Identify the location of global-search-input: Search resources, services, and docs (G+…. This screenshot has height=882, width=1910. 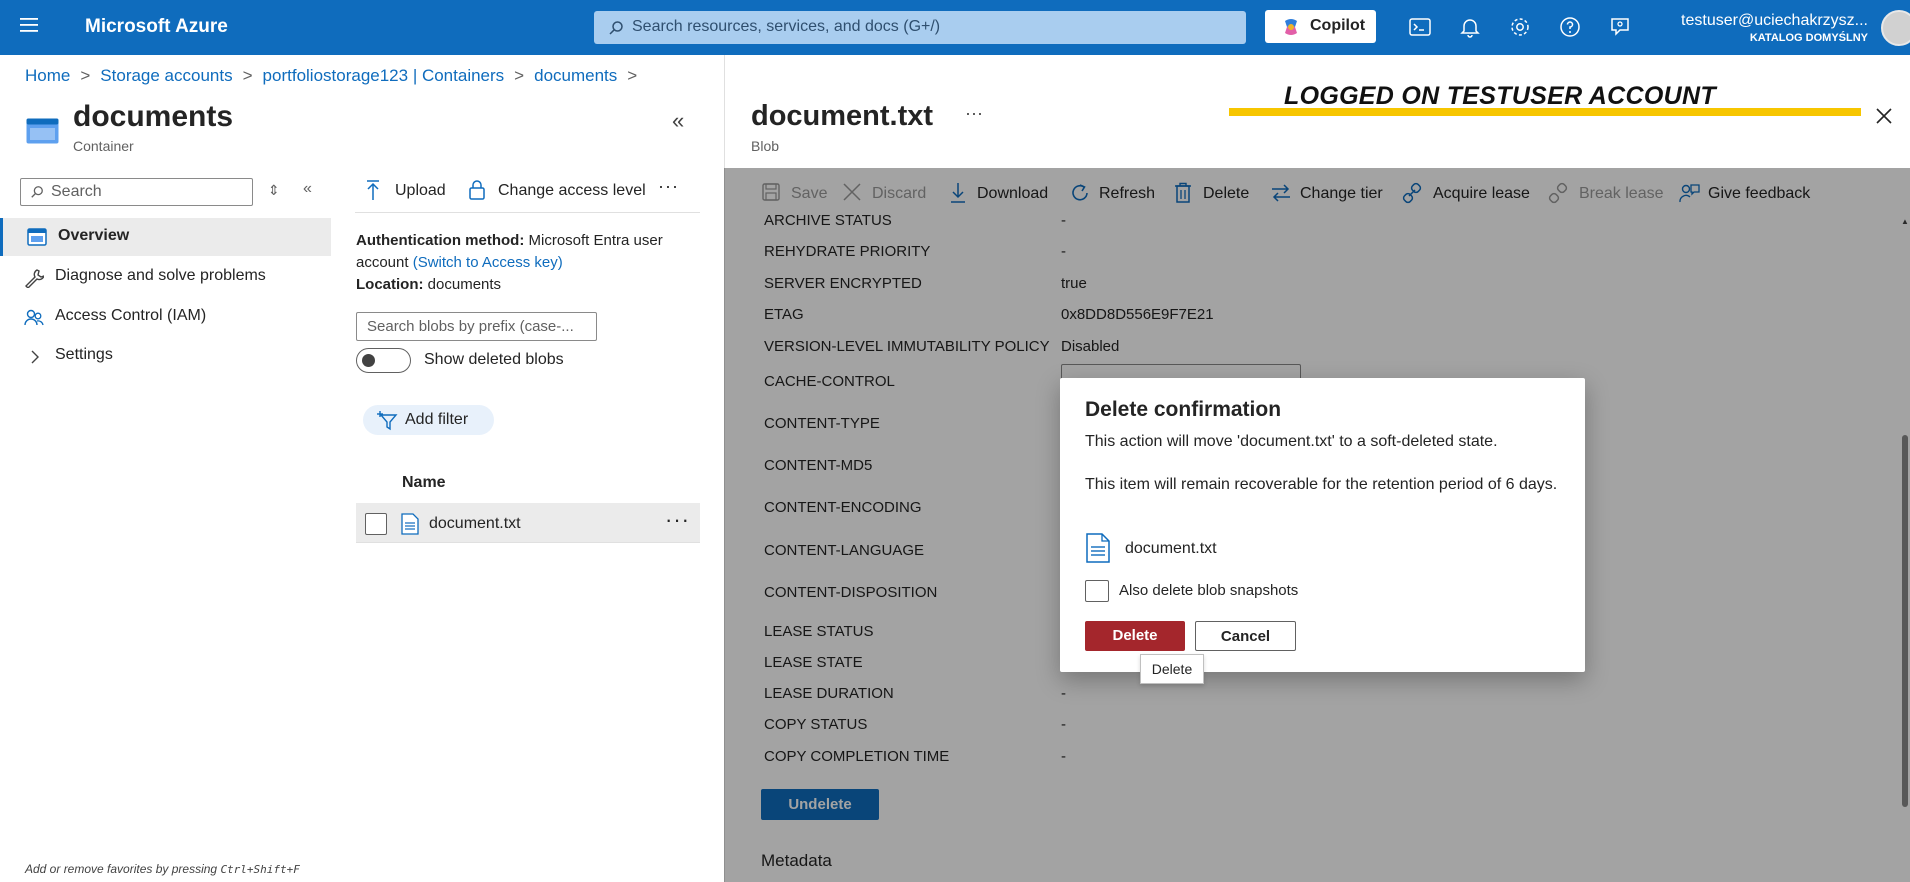
(920, 27).